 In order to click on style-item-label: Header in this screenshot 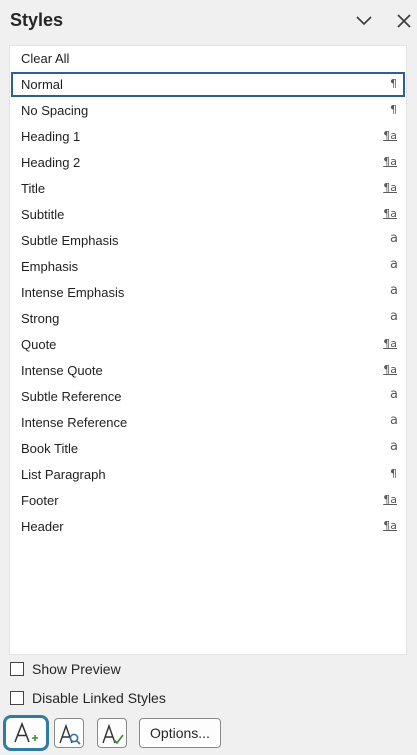, I will do `click(42, 526)`.